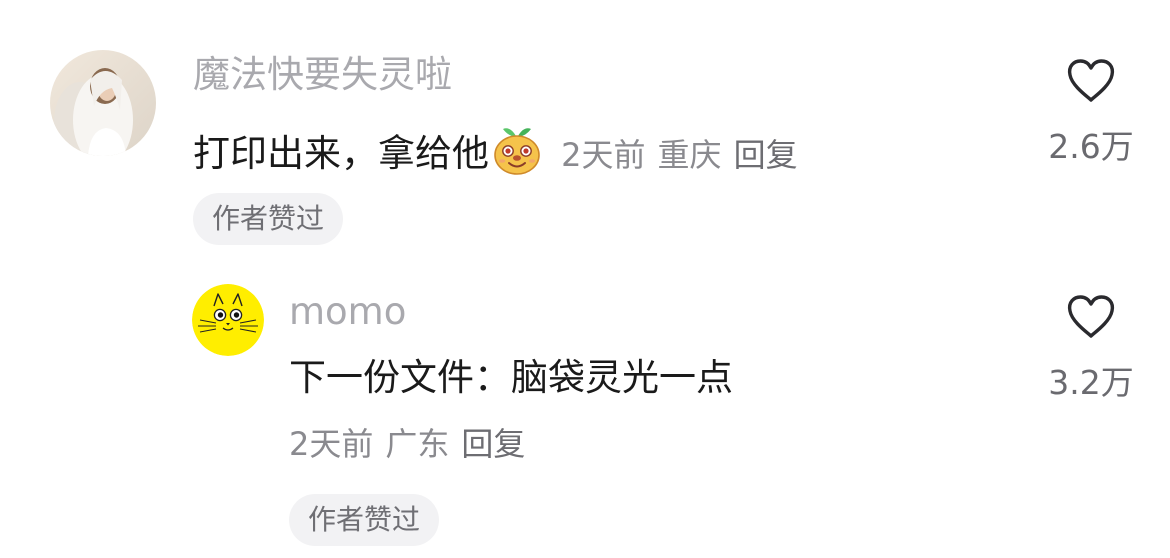  Describe the element at coordinates (689, 155) in the screenshot. I see `comment-location: 重庆` at that location.